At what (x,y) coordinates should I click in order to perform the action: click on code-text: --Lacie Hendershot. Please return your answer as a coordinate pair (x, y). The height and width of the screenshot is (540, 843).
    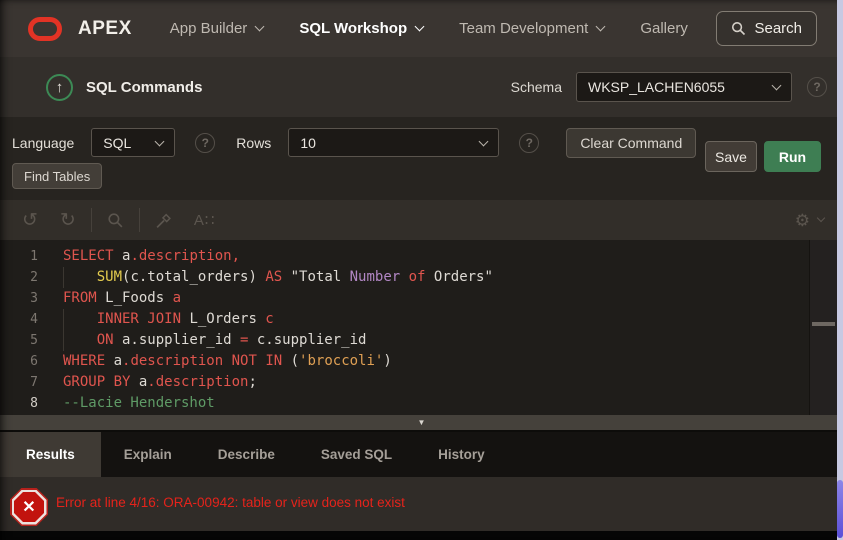
    Looking at the image, I should click on (139, 403).